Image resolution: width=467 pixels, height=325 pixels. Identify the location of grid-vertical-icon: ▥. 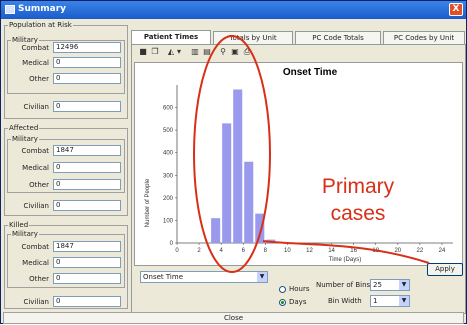
(195, 52).